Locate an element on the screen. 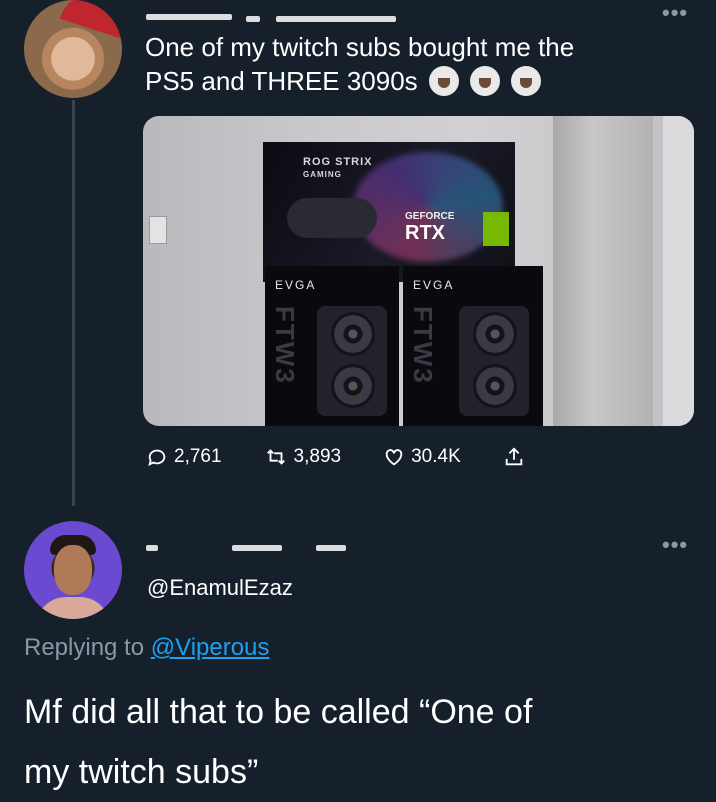  thread-connector-line is located at coordinates (73, 303).